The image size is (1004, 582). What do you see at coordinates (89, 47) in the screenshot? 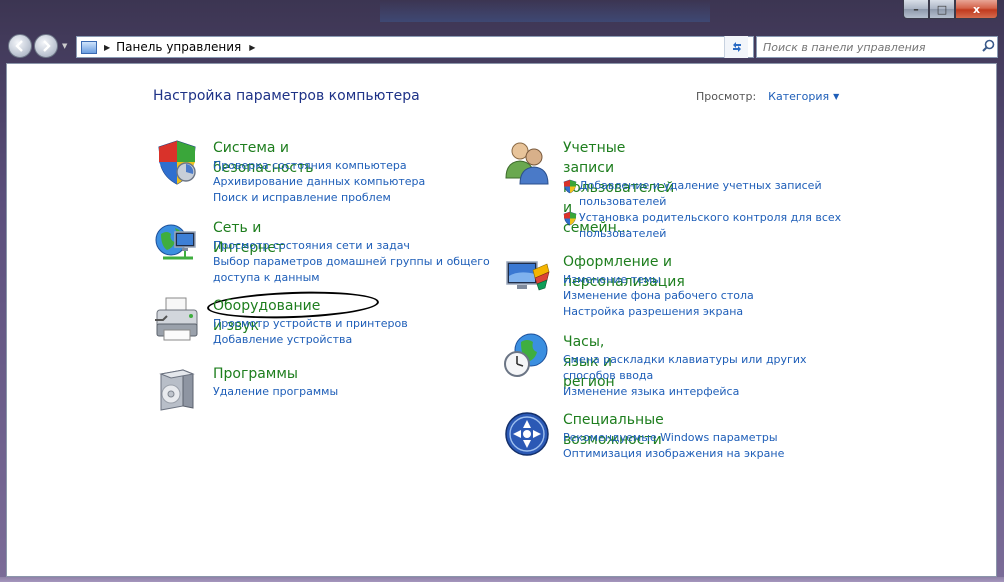
I see `control-panel-icon` at bounding box center [89, 47].